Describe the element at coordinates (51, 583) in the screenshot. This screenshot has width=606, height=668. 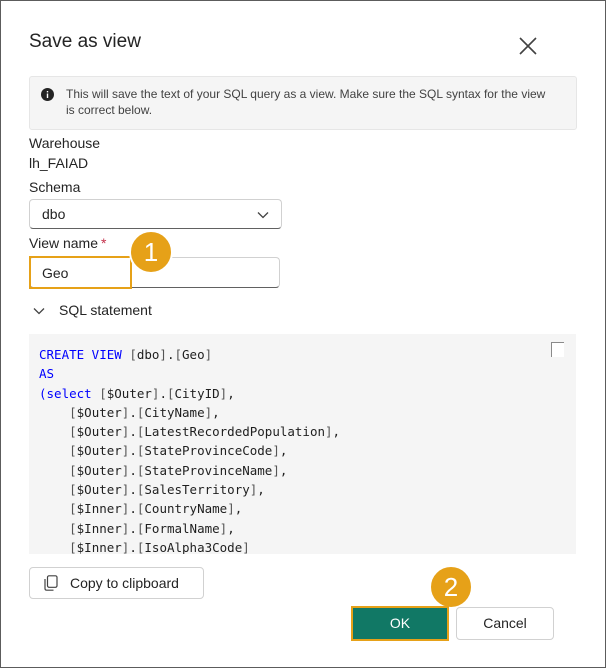
I see `copy-icon` at that location.